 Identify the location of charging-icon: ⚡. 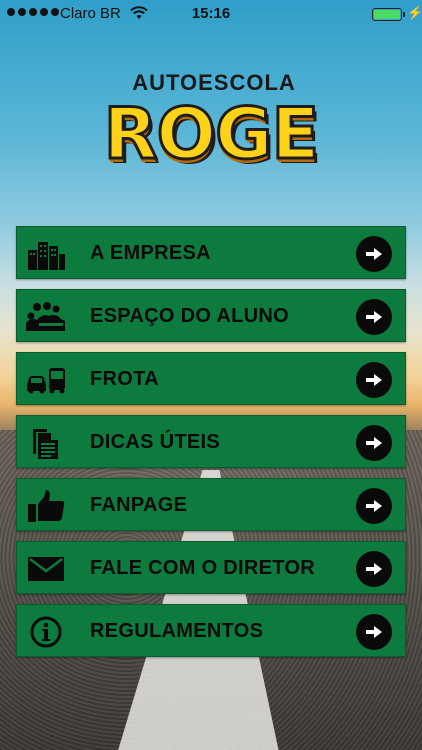
(414, 12).